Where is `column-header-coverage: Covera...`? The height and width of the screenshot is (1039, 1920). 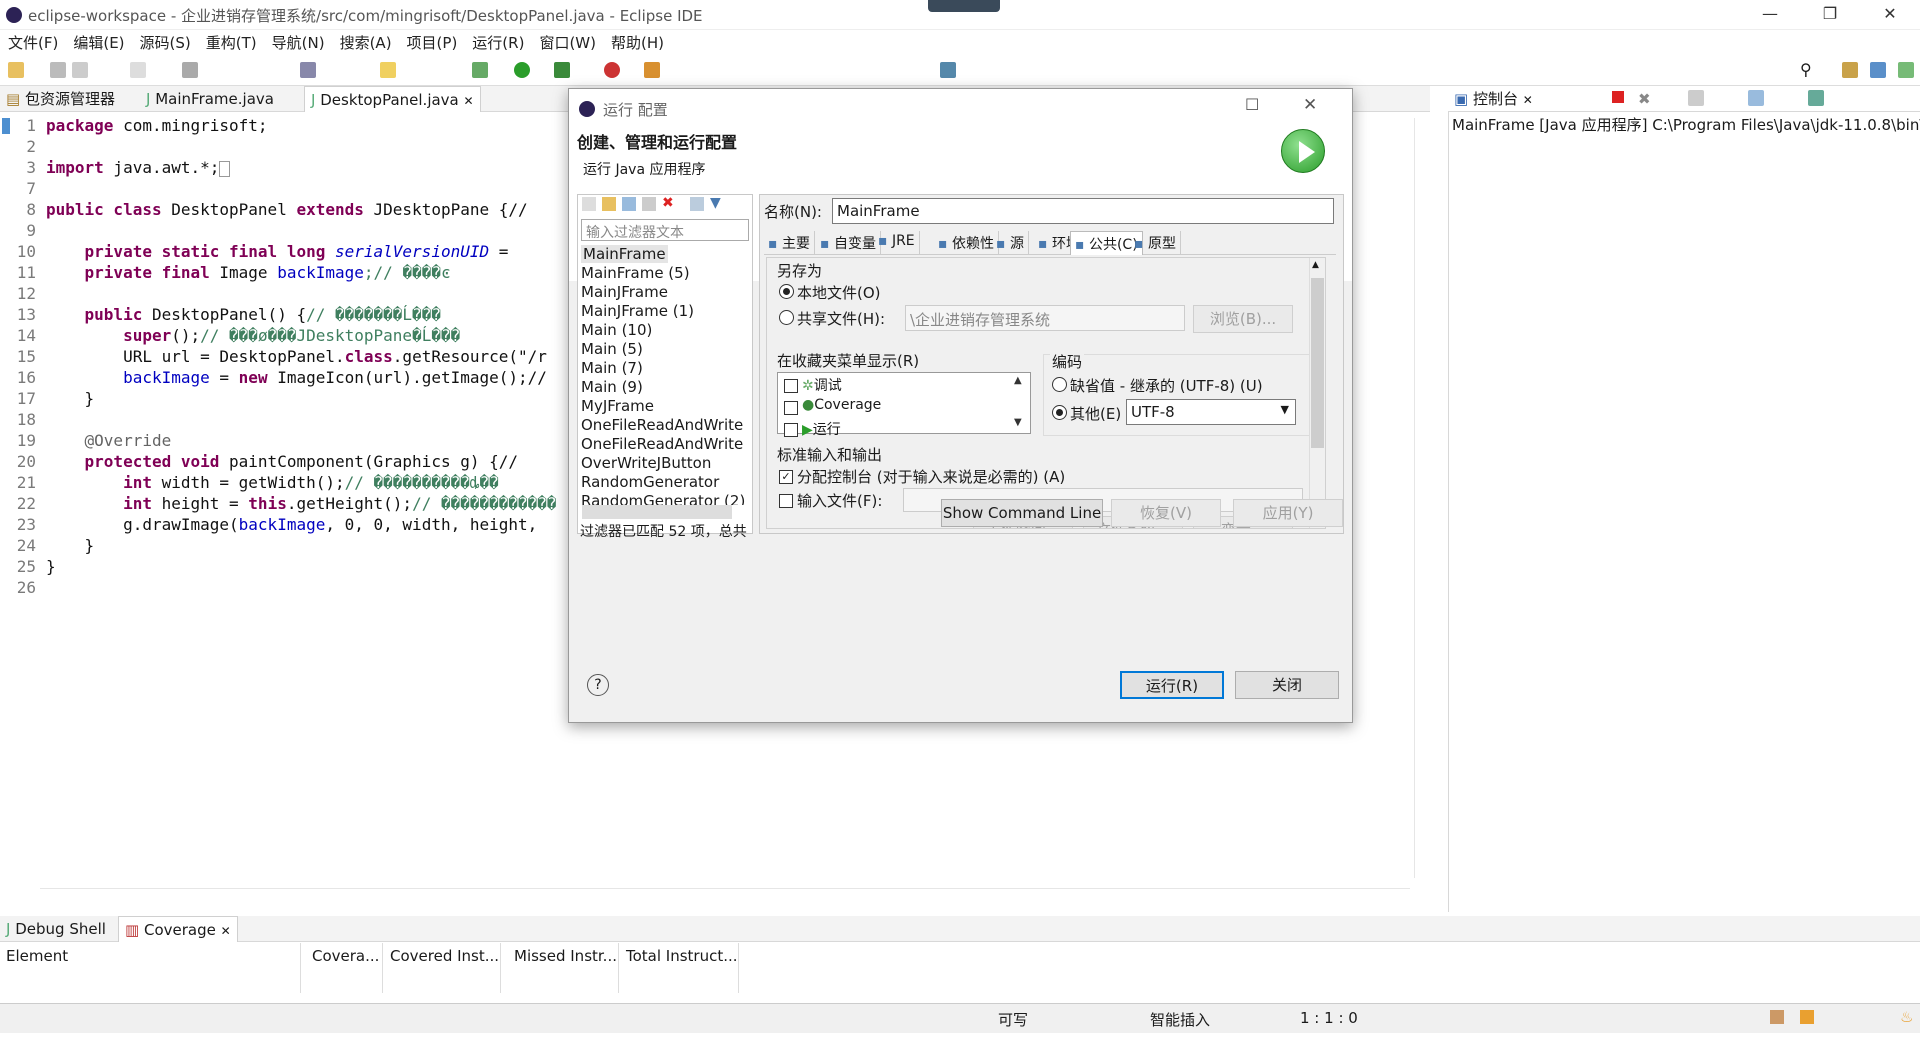 column-header-coverage: Covera... is located at coordinates (345, 956).